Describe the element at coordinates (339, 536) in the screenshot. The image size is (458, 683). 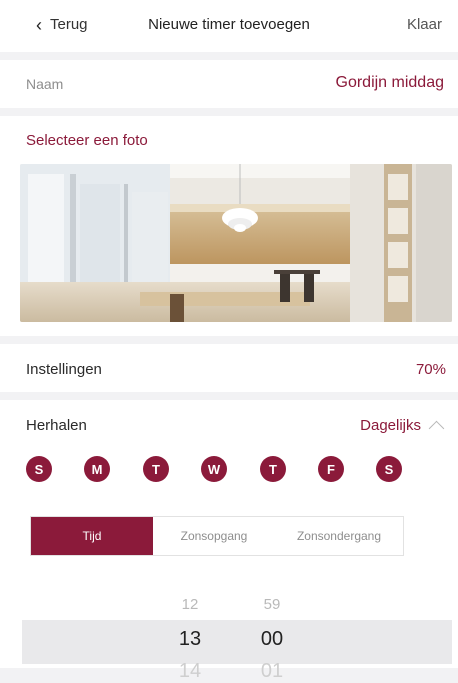
I see `tab-zonsondergang: Zonsondergang` at that location.